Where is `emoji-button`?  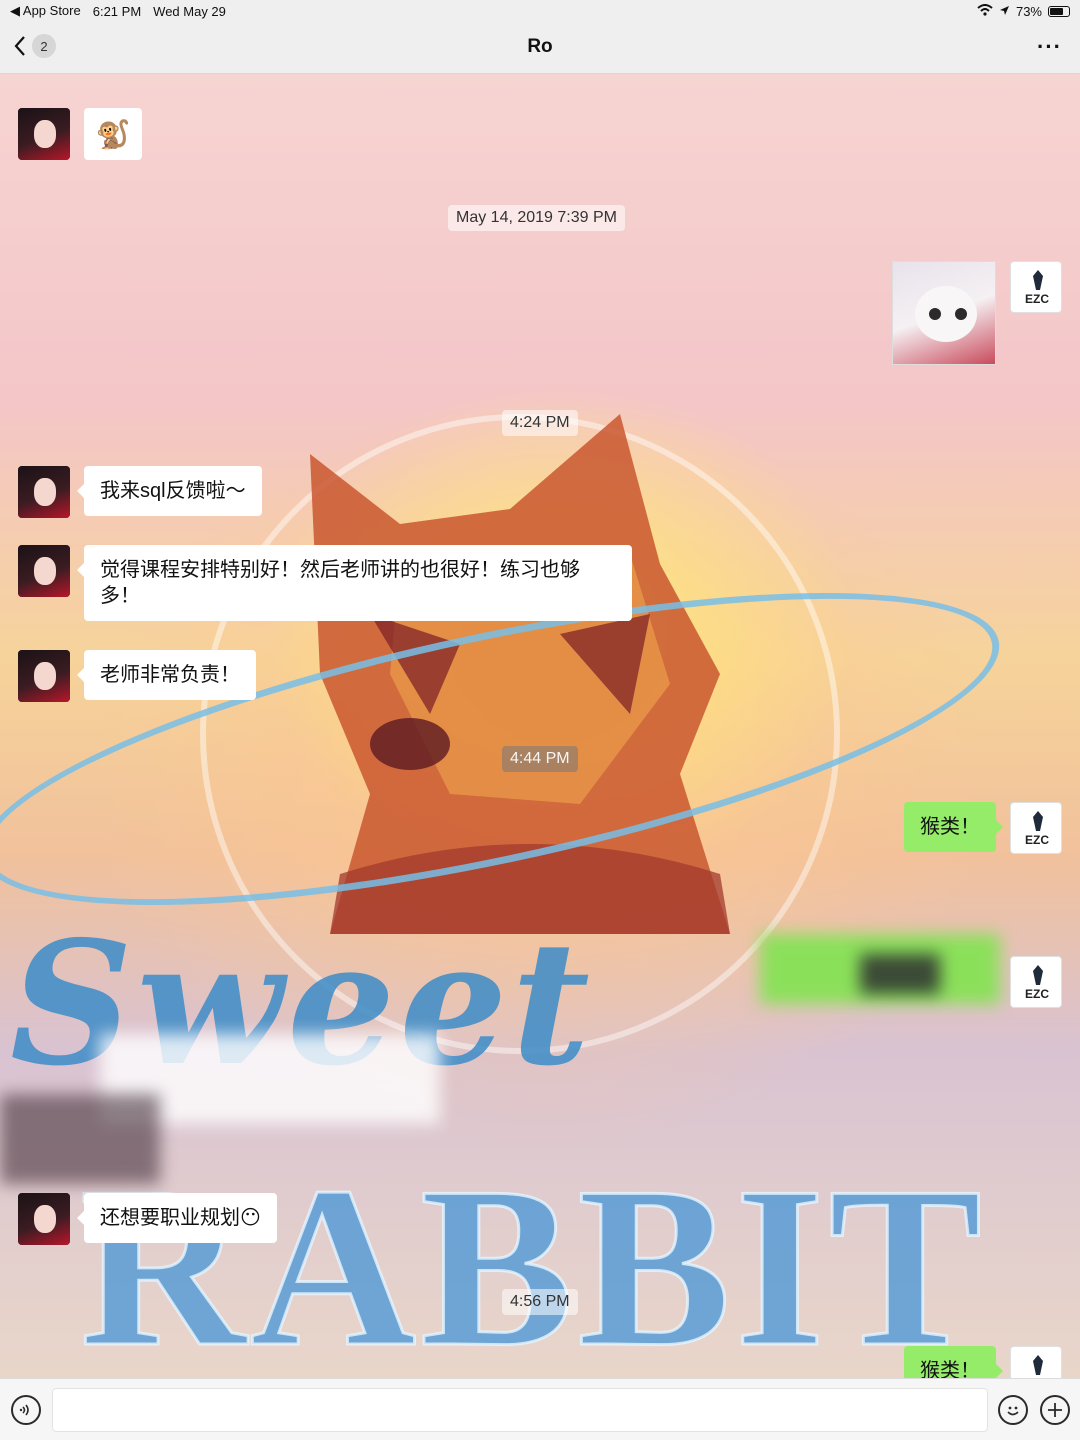
emoji-button is located at coordinates (1013, 1410).